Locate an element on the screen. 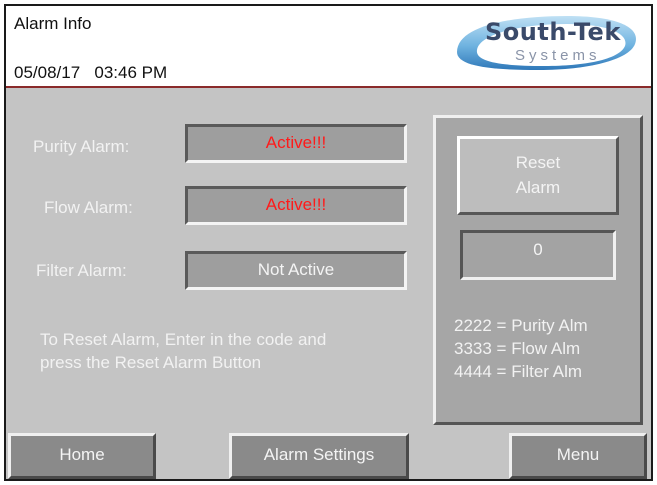  alarm-settings-button: Alarm Settings is located at coordinates (319, 456).